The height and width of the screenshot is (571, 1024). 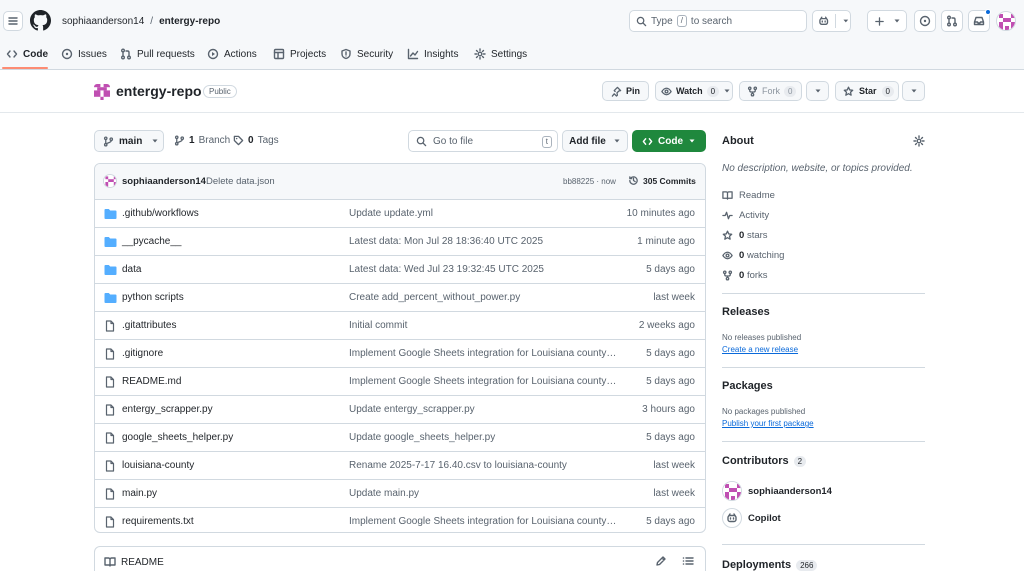 What do you see at coordinates (753, 255) in the screenshot?
I see `about-watching-link: 0 watching` at bounding box center [753, 255].